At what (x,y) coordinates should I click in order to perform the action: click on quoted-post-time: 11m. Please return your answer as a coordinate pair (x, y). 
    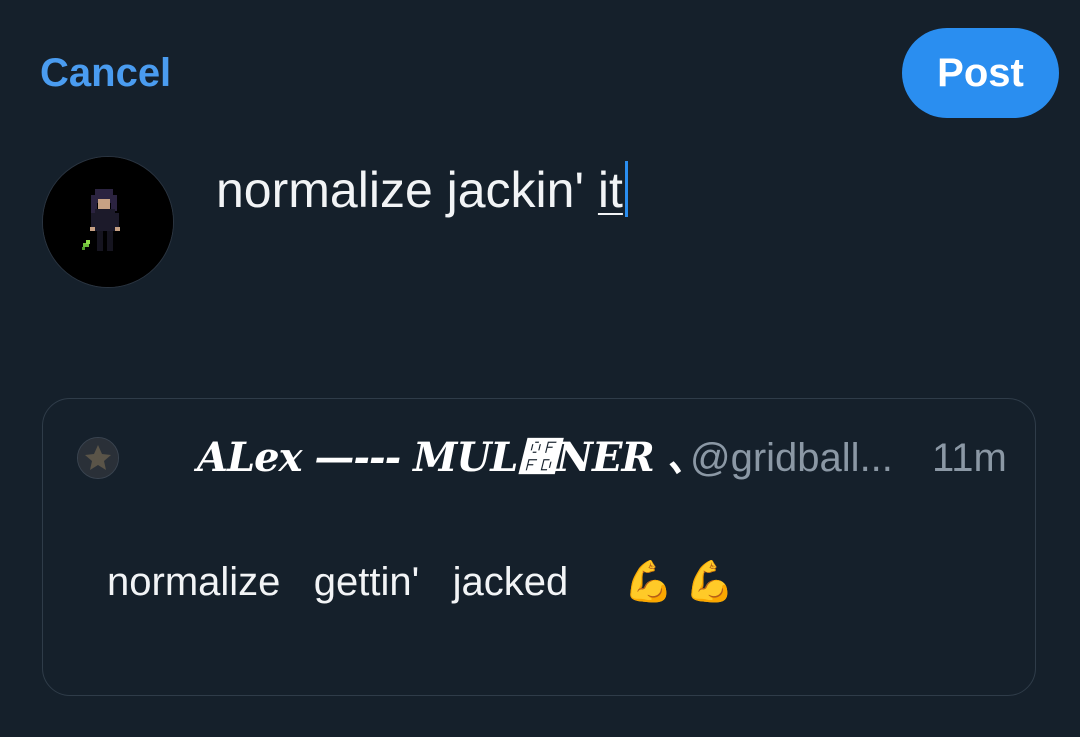
    Looking at the image, I should click on (969, 458).